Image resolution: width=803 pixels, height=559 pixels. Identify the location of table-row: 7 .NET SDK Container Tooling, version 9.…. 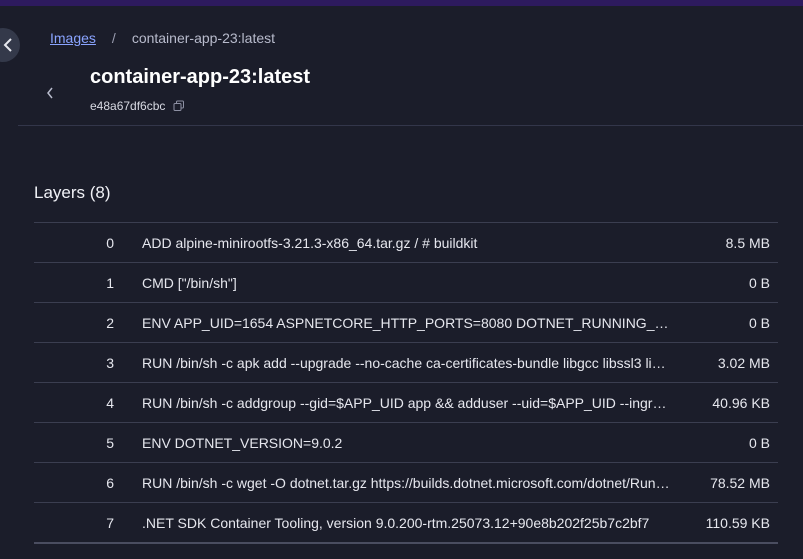
(406, 523).